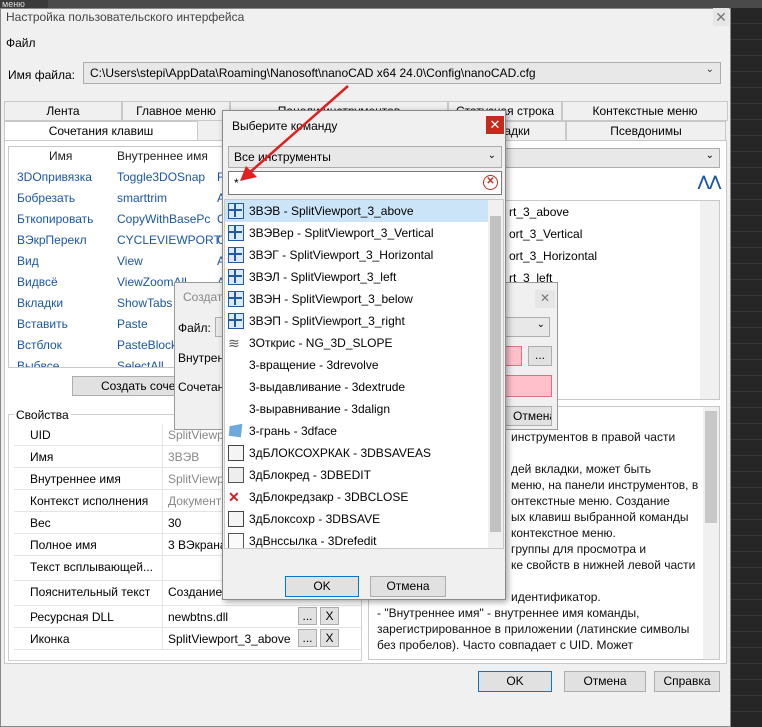 The width and height of the screenshot is (762, 727). What do you see at coordinates (169, 240) in the screenshot?
I see `shortcut-internal: CYCLEVIEWPORT` at bounding box center [169, 240].